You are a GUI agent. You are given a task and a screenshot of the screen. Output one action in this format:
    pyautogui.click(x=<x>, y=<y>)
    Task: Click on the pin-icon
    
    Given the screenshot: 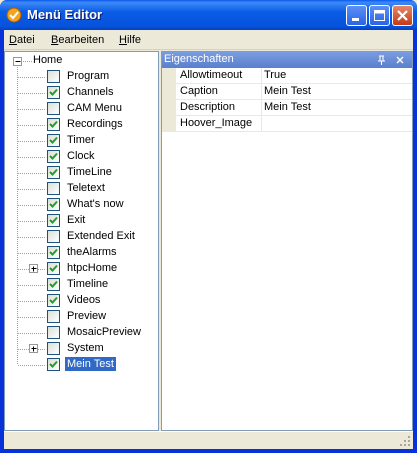 What is the action you would take?
    pyautogui.click(x=382, y=60)
    